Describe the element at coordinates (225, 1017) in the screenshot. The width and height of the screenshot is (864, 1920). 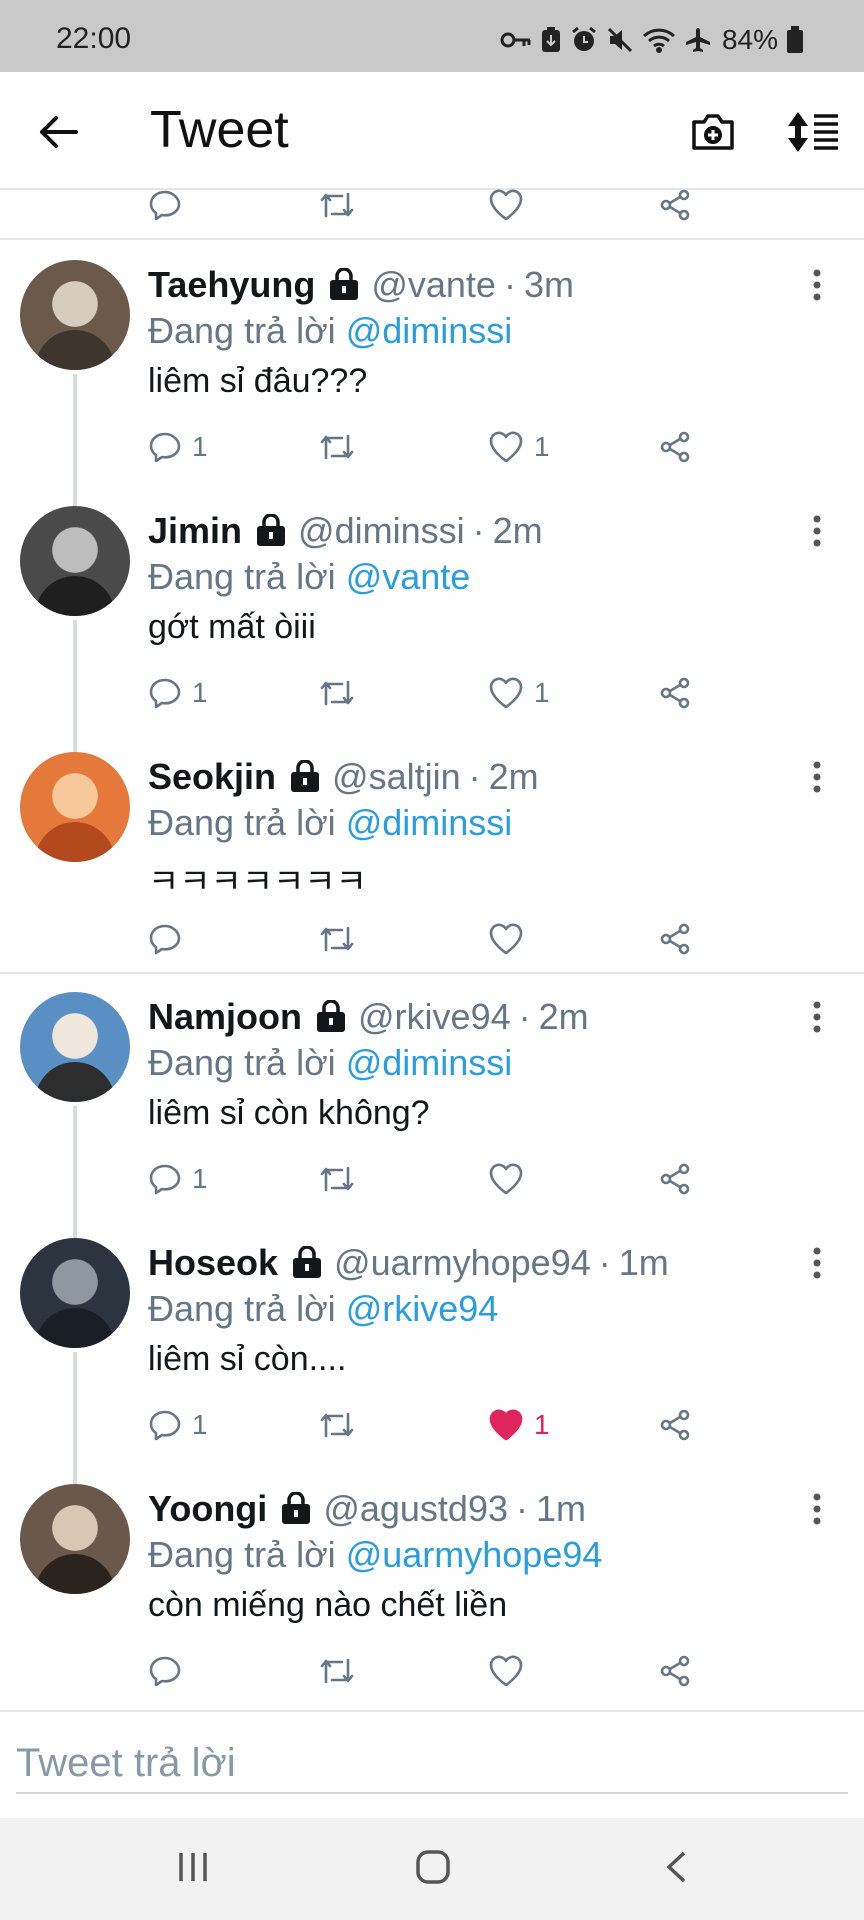
I see `author-name: Namjoon` at that location.